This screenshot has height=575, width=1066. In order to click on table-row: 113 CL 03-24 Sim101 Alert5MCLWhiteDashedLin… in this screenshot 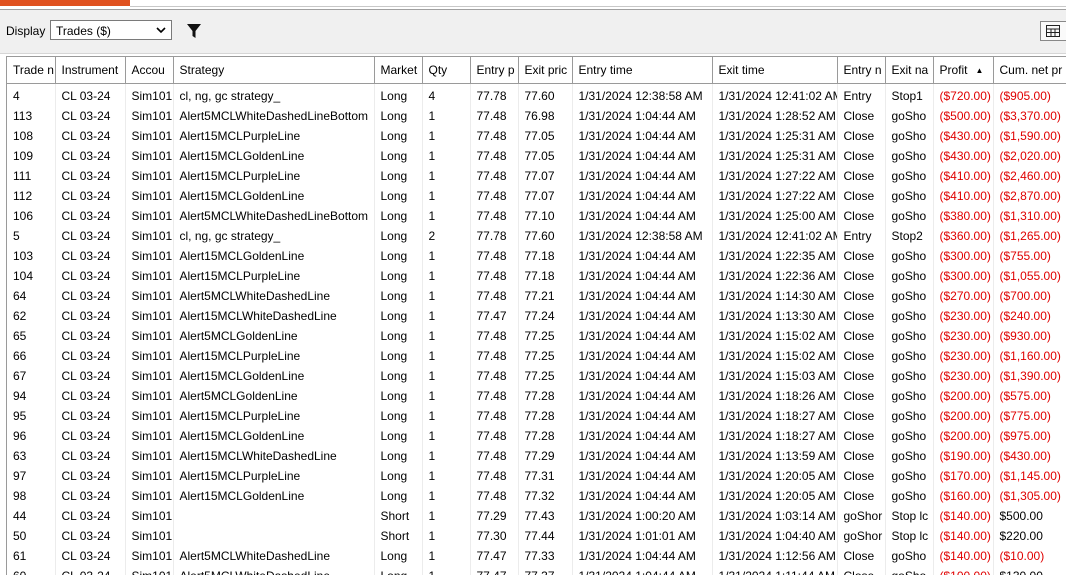, I will do `click(536, 116)`.